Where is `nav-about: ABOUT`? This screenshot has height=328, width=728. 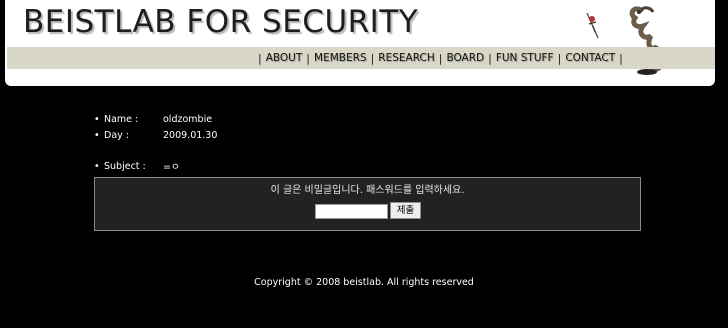
nav-about: ABOUT is located at coordinates (284, 58).